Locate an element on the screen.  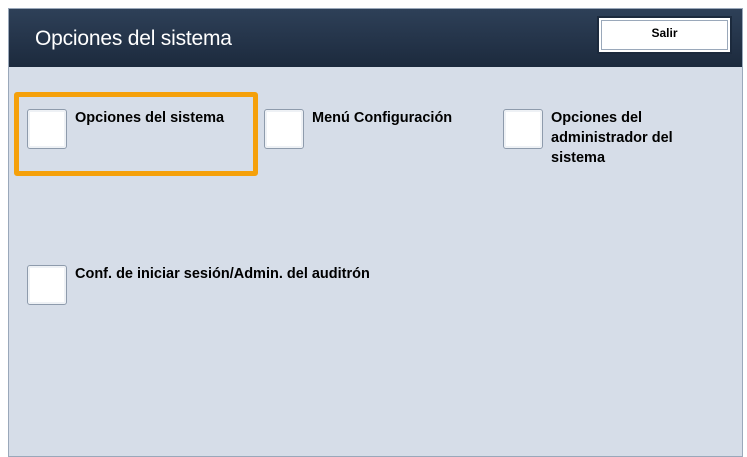
page-title: Opciones del sistema is located at coordinates (133, 38).